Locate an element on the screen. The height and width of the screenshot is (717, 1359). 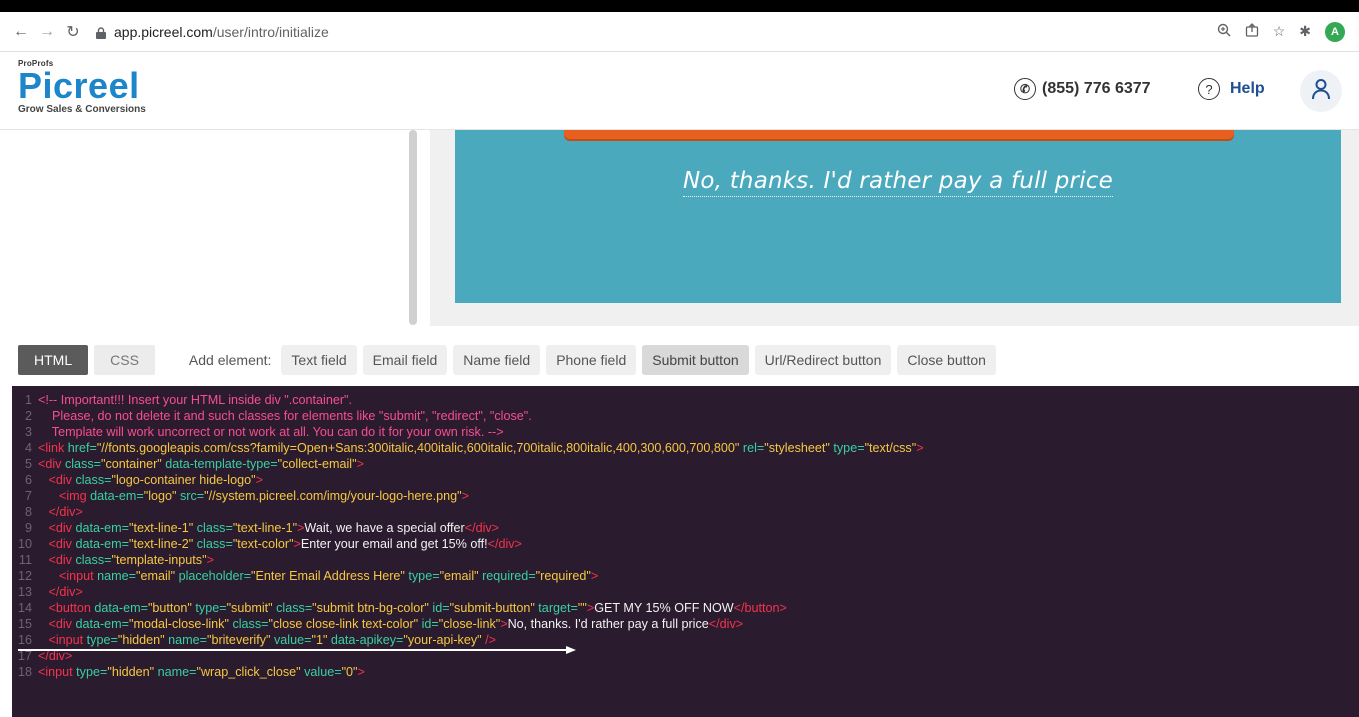
code-token: <input is located at coordinates (78, 576).